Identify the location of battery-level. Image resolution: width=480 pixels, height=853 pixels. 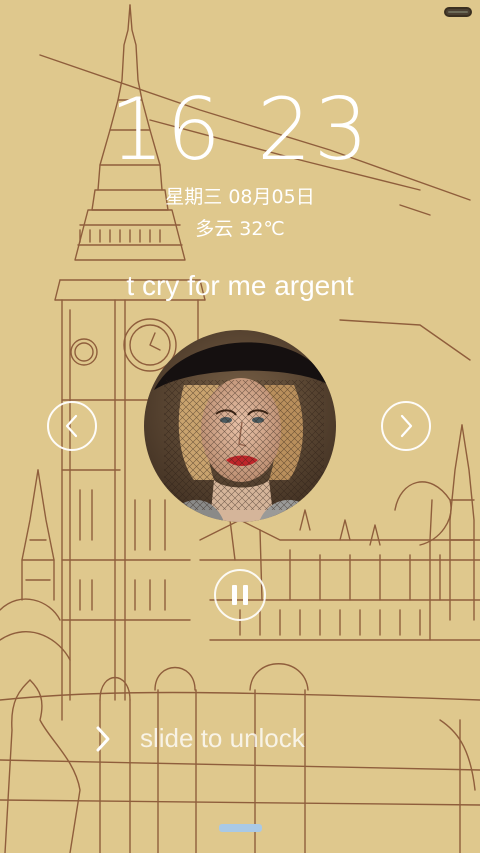
(458, 12).